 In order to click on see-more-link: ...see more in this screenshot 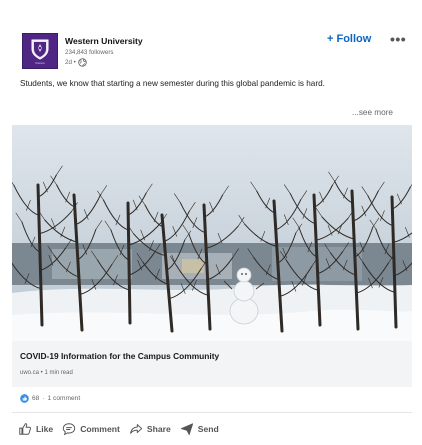, I will do `click(372, 112)`.